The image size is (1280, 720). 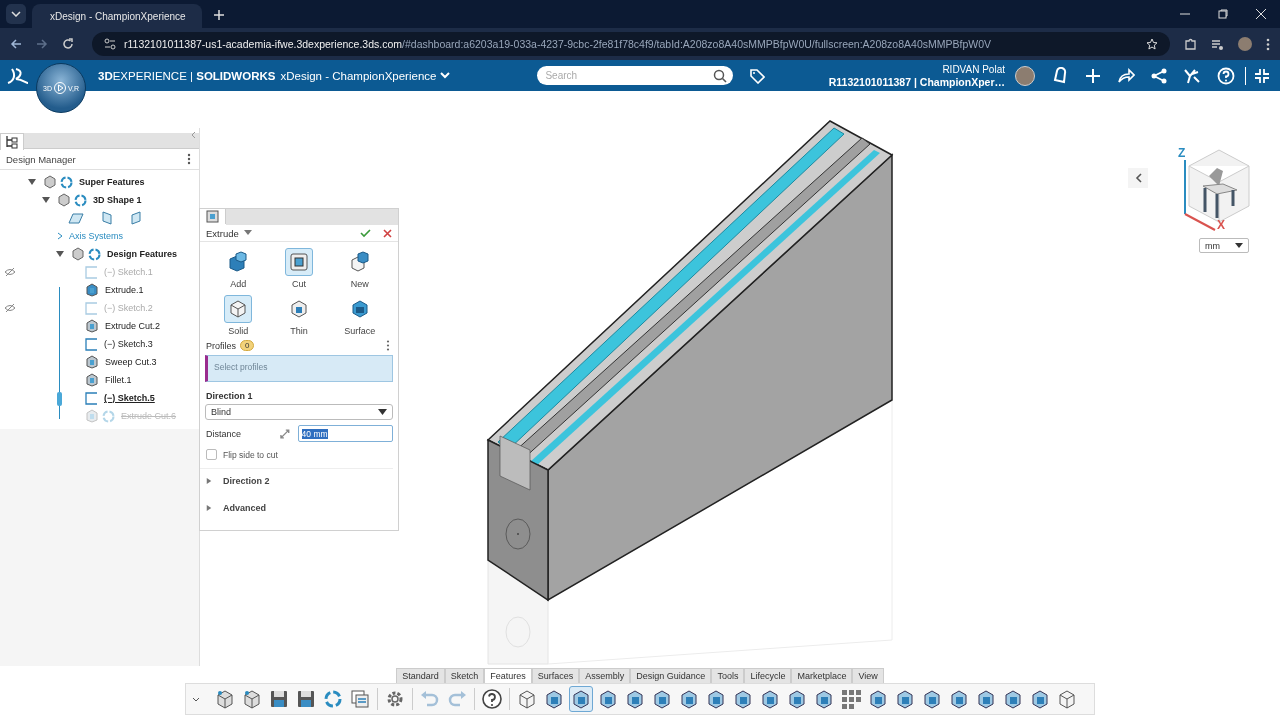 What do you see at coordinates (1025, 75) in the screenshot?
I see `user-avatar` at bounding box center [1025, 75].